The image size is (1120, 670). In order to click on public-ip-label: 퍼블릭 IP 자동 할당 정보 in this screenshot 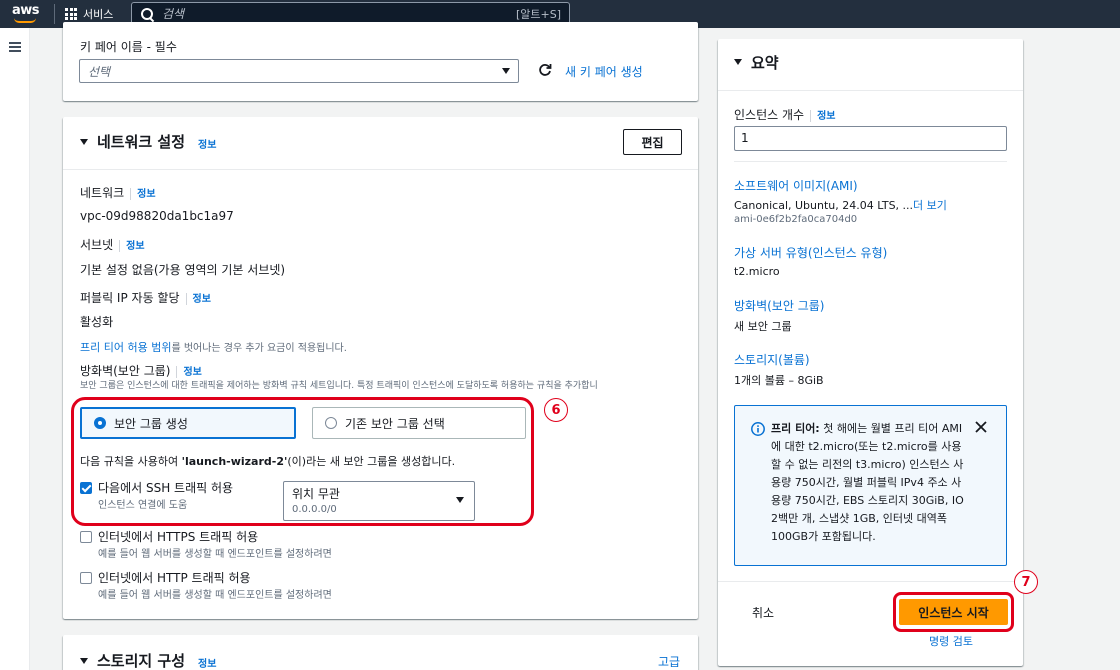, I will do `click(145, 298)`.